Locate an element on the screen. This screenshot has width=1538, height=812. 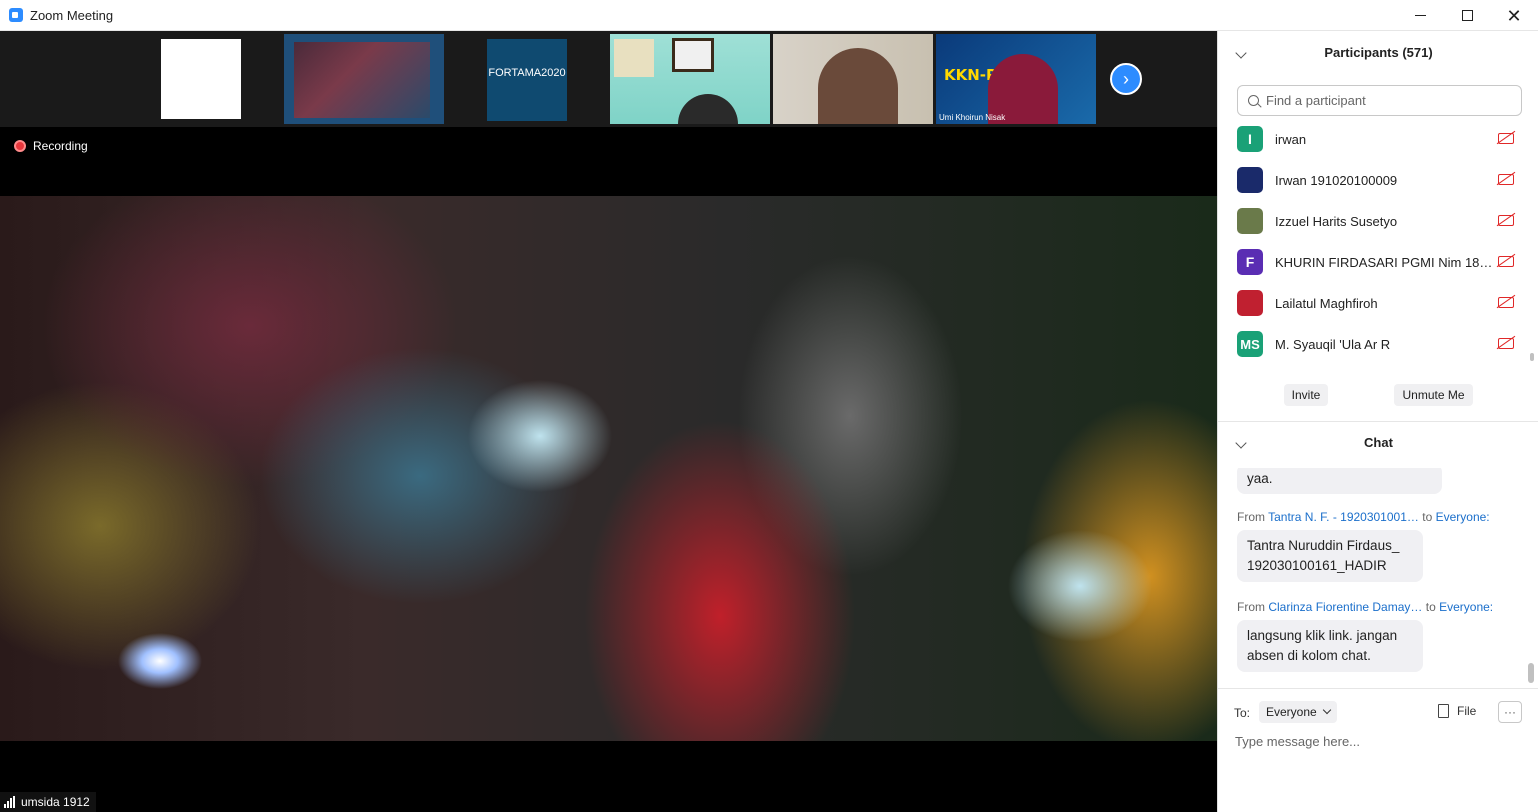
chat-message-text: yaa. is located at coordinates (1260, 478).